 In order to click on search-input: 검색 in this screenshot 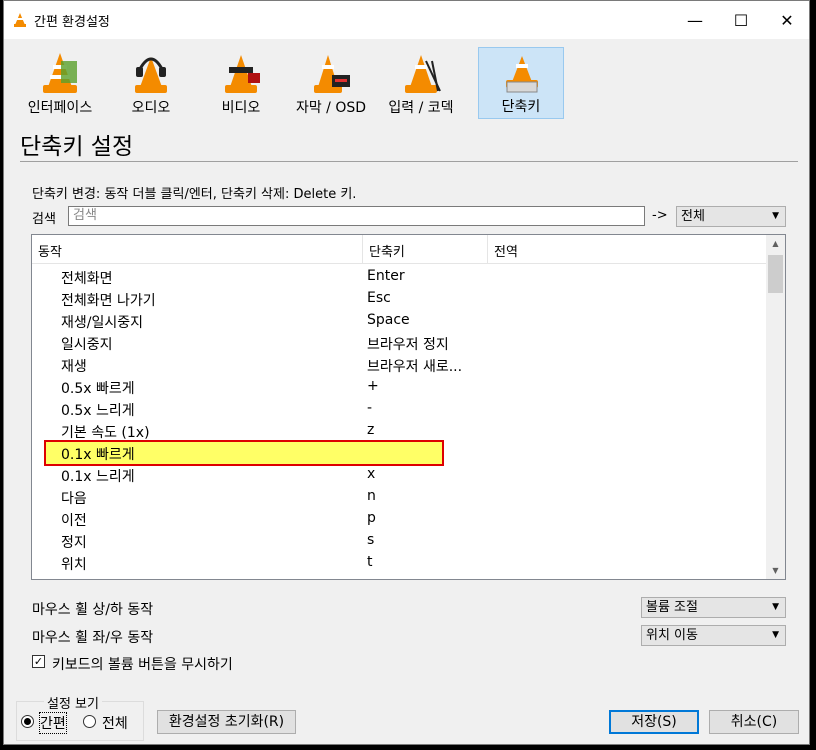, I will do `click(356, 216)`.